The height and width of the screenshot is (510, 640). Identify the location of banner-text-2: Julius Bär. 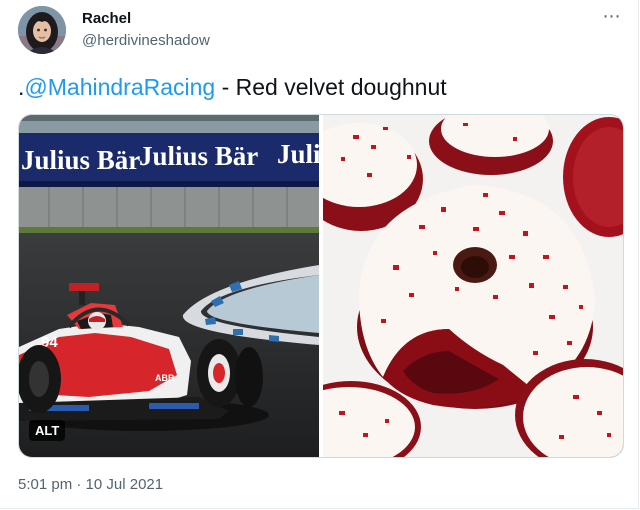
(198, 156).